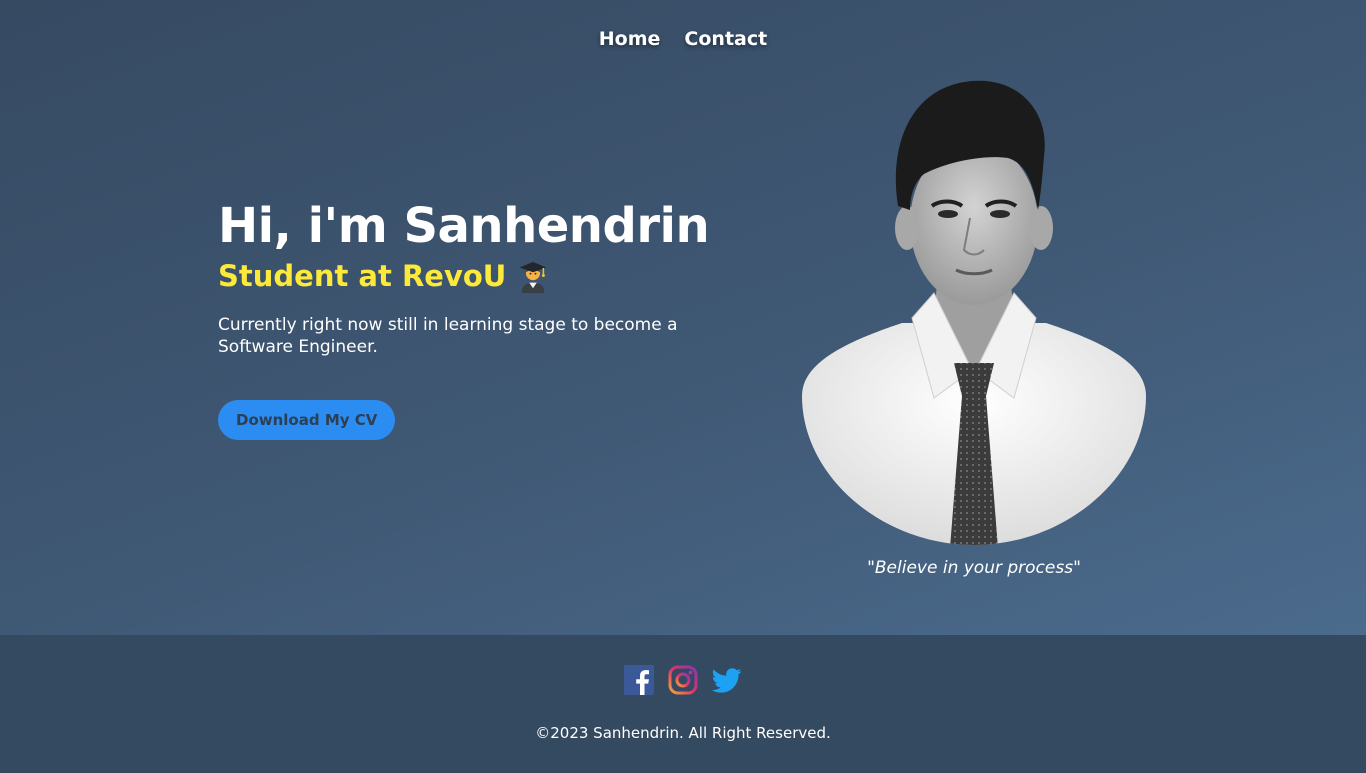  I want to click on facebook-icon, so click(639, 680).